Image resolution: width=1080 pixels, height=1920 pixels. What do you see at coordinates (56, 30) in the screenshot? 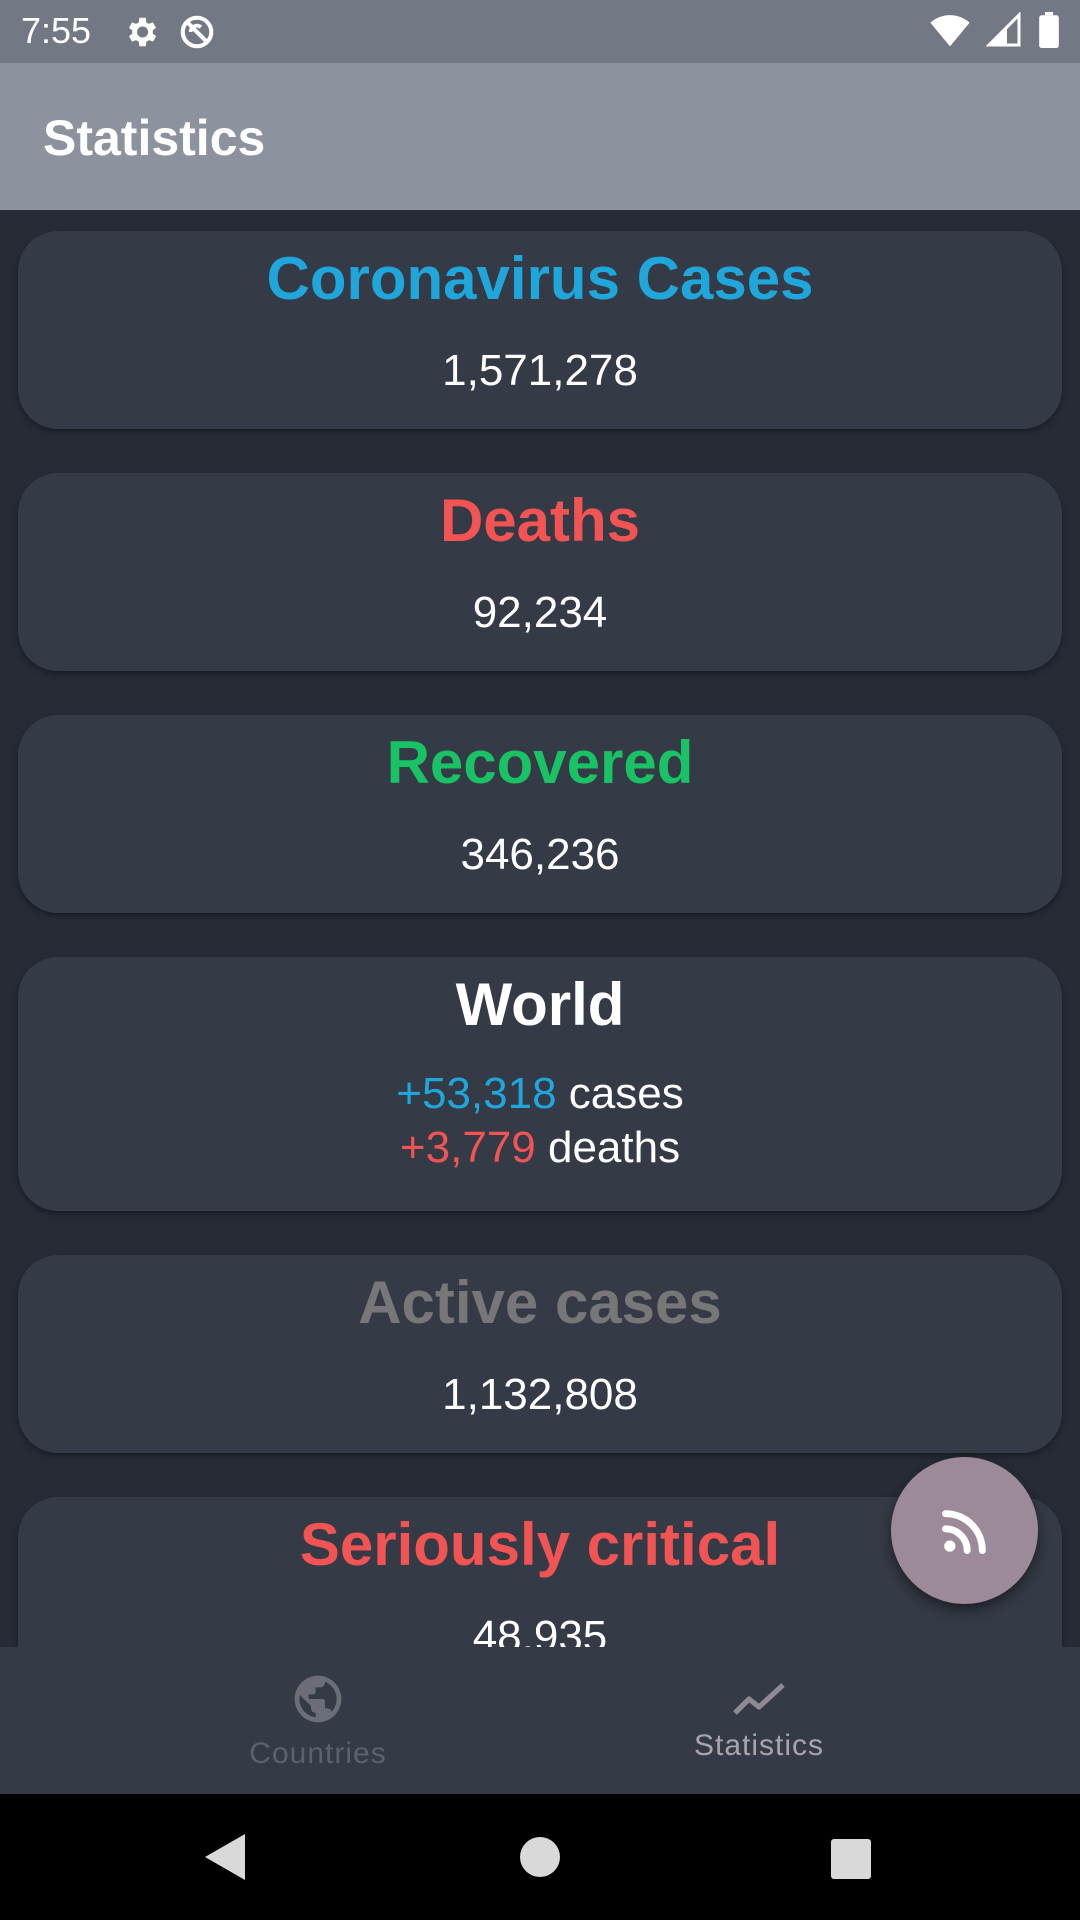
I see `status-time: 7:55` at bounding box center [56, 30].